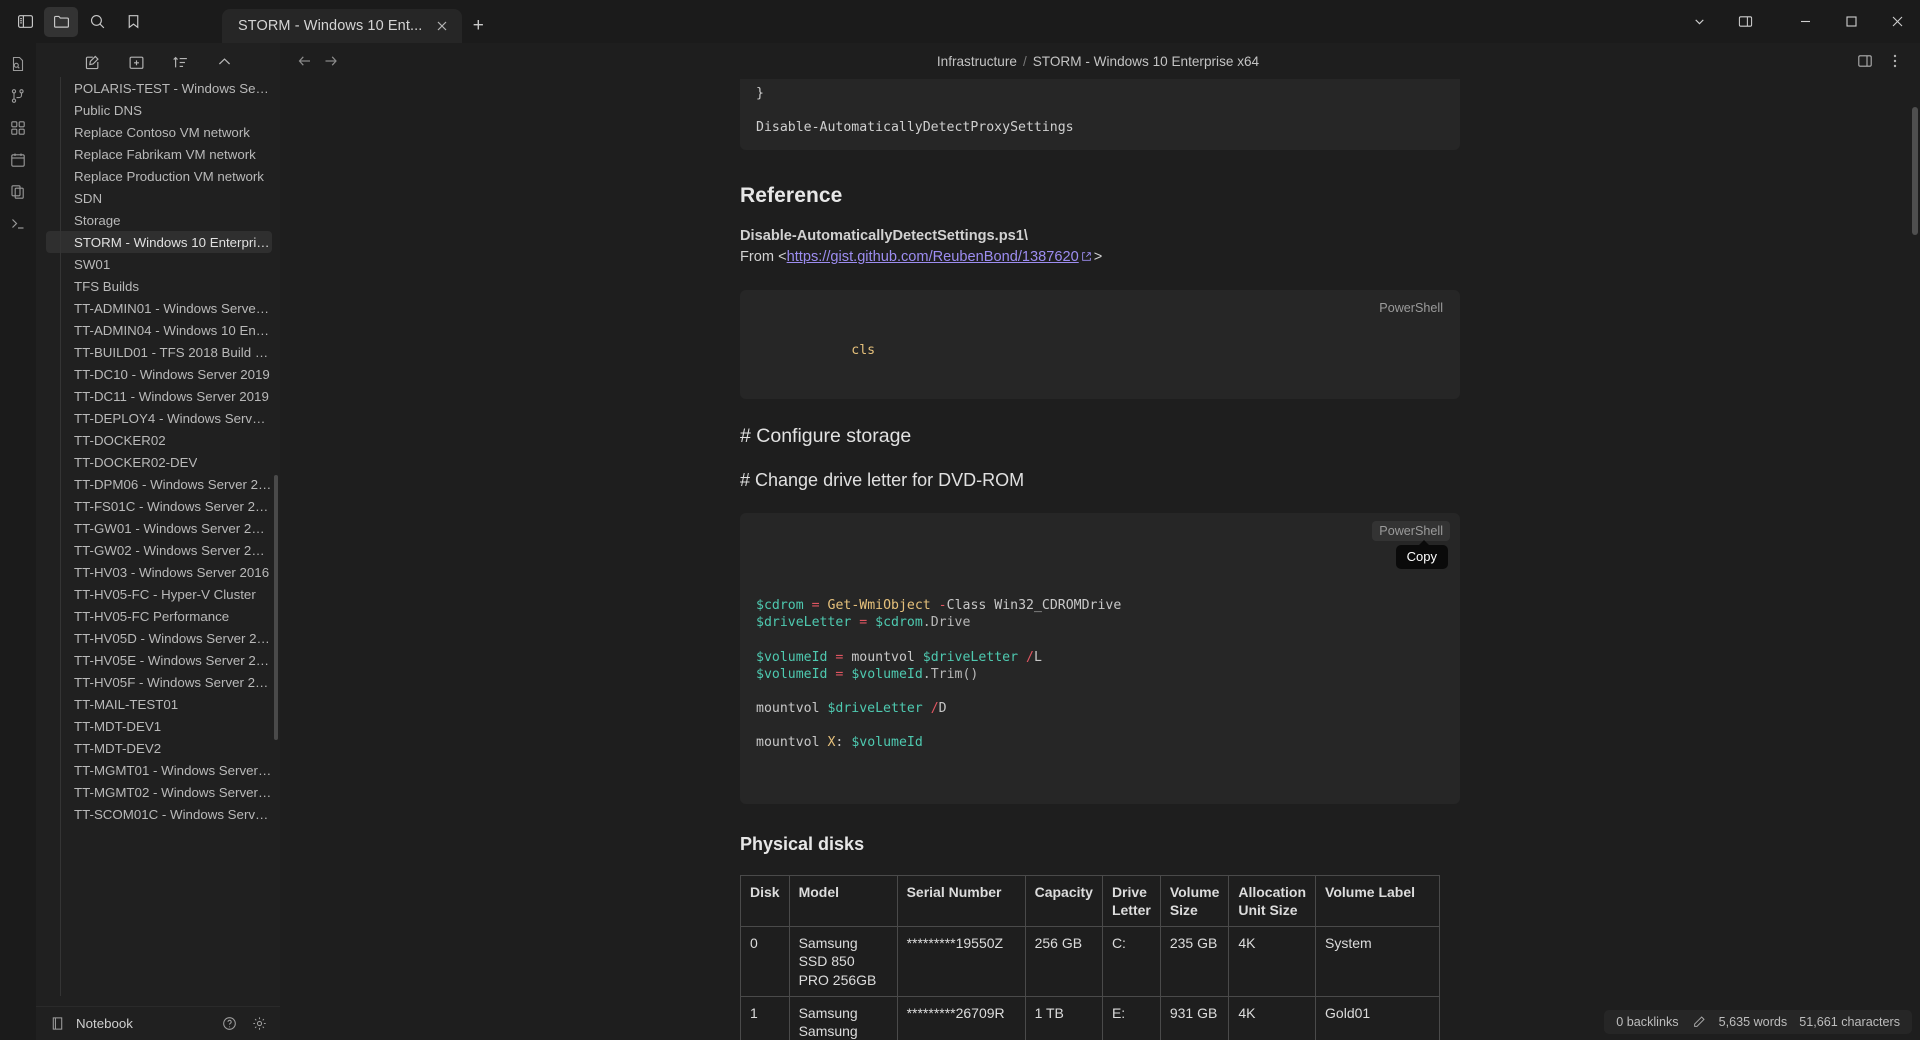 Image resolution: width=1920 pixels, height=1040 pixels. I want to click on code-line: $volumeId = mountvol $driveLetter /L, so click(1100, 657).